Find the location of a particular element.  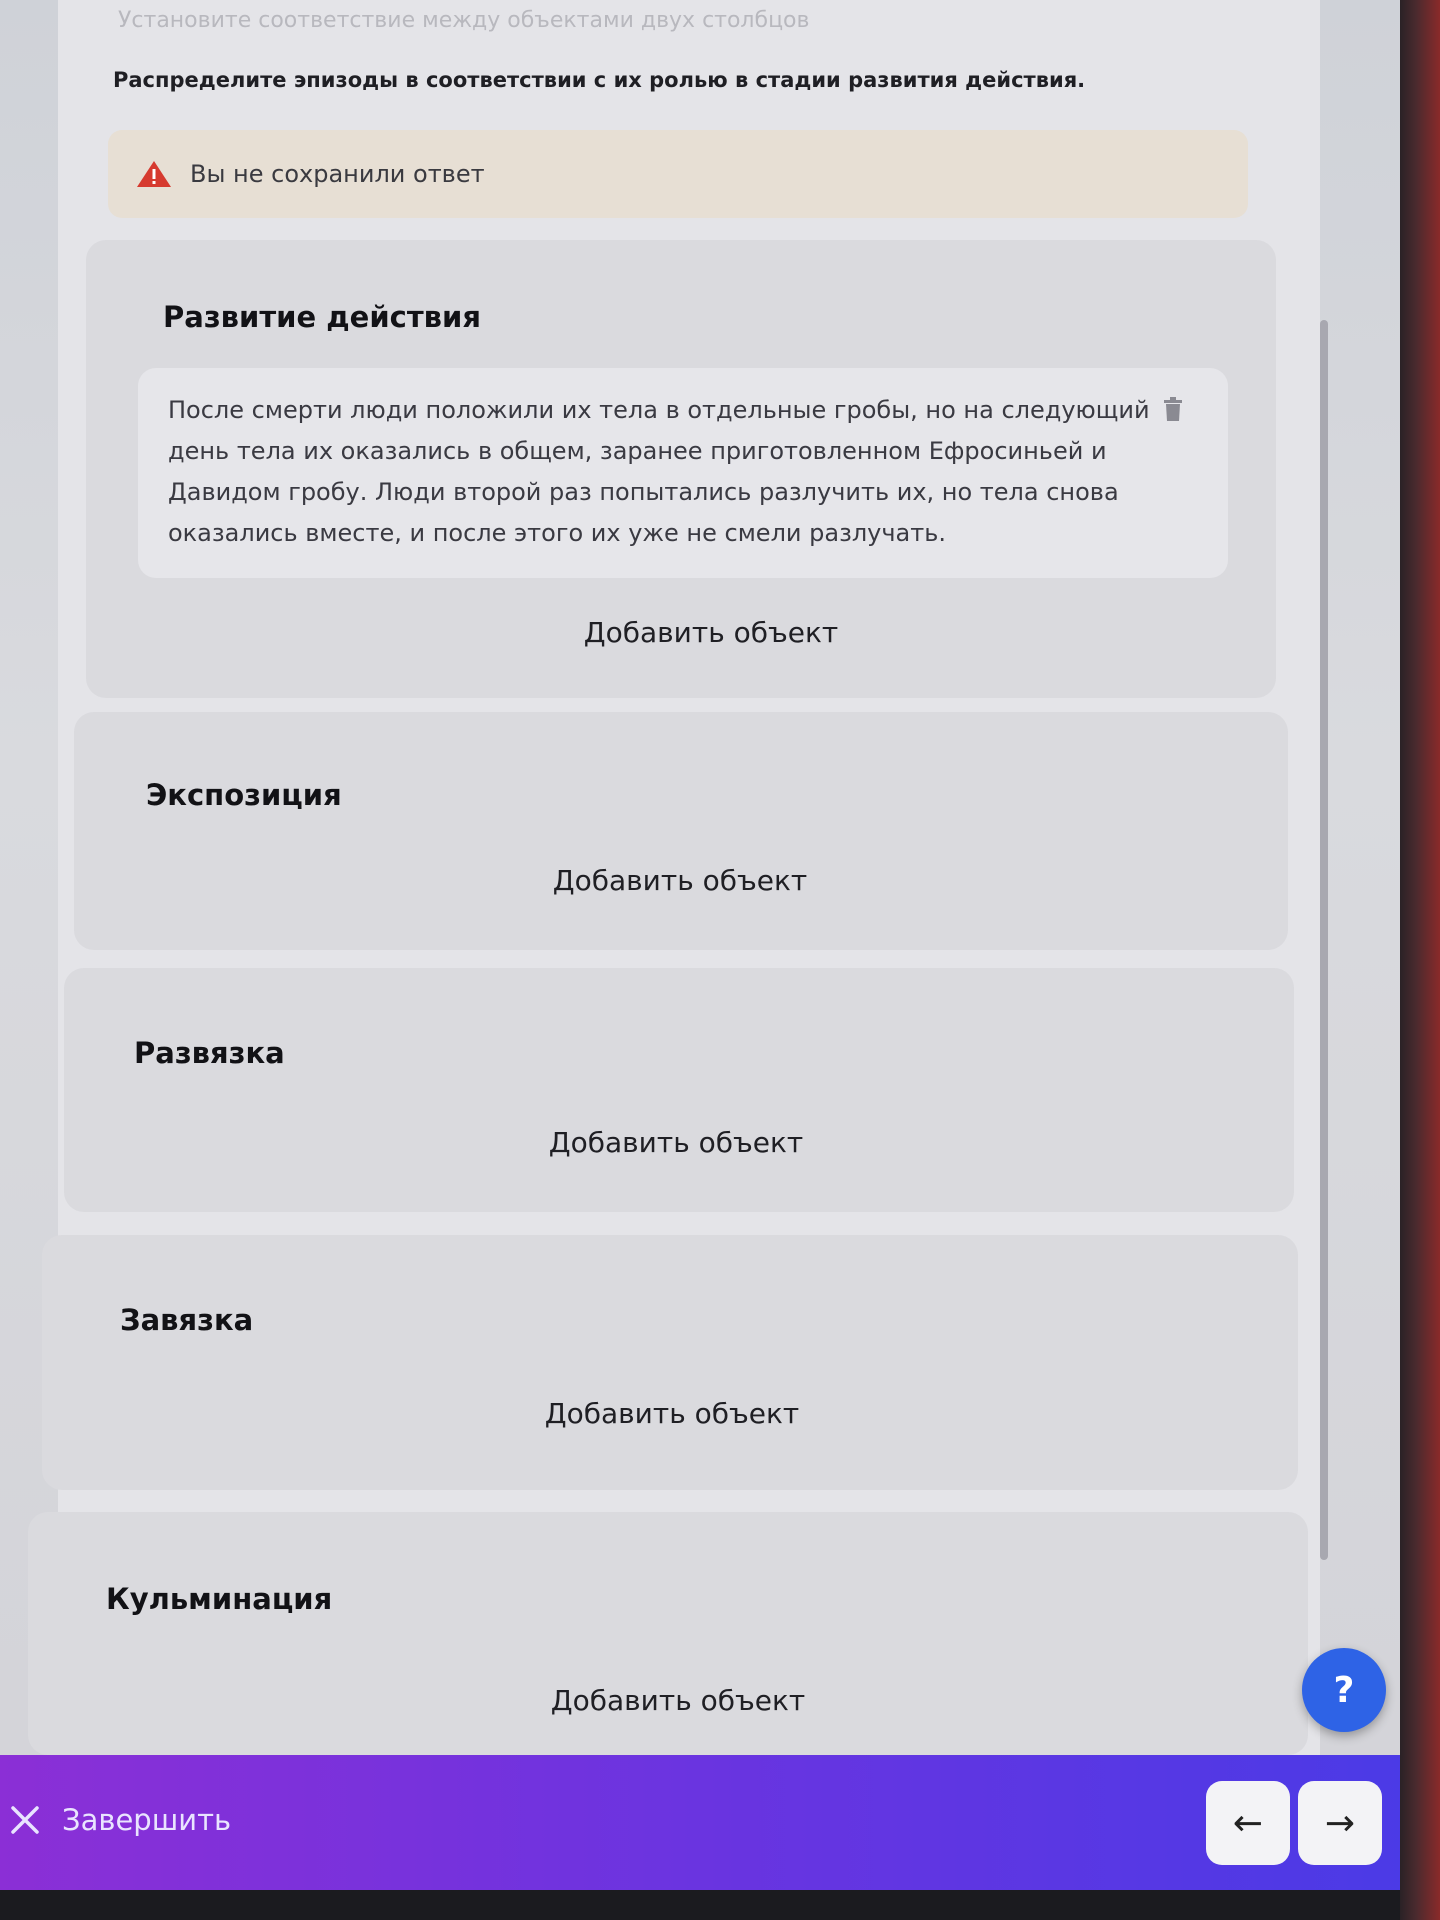

group-zavyazka: Завязка Добавить объект is located at coordinates (670, 1362).